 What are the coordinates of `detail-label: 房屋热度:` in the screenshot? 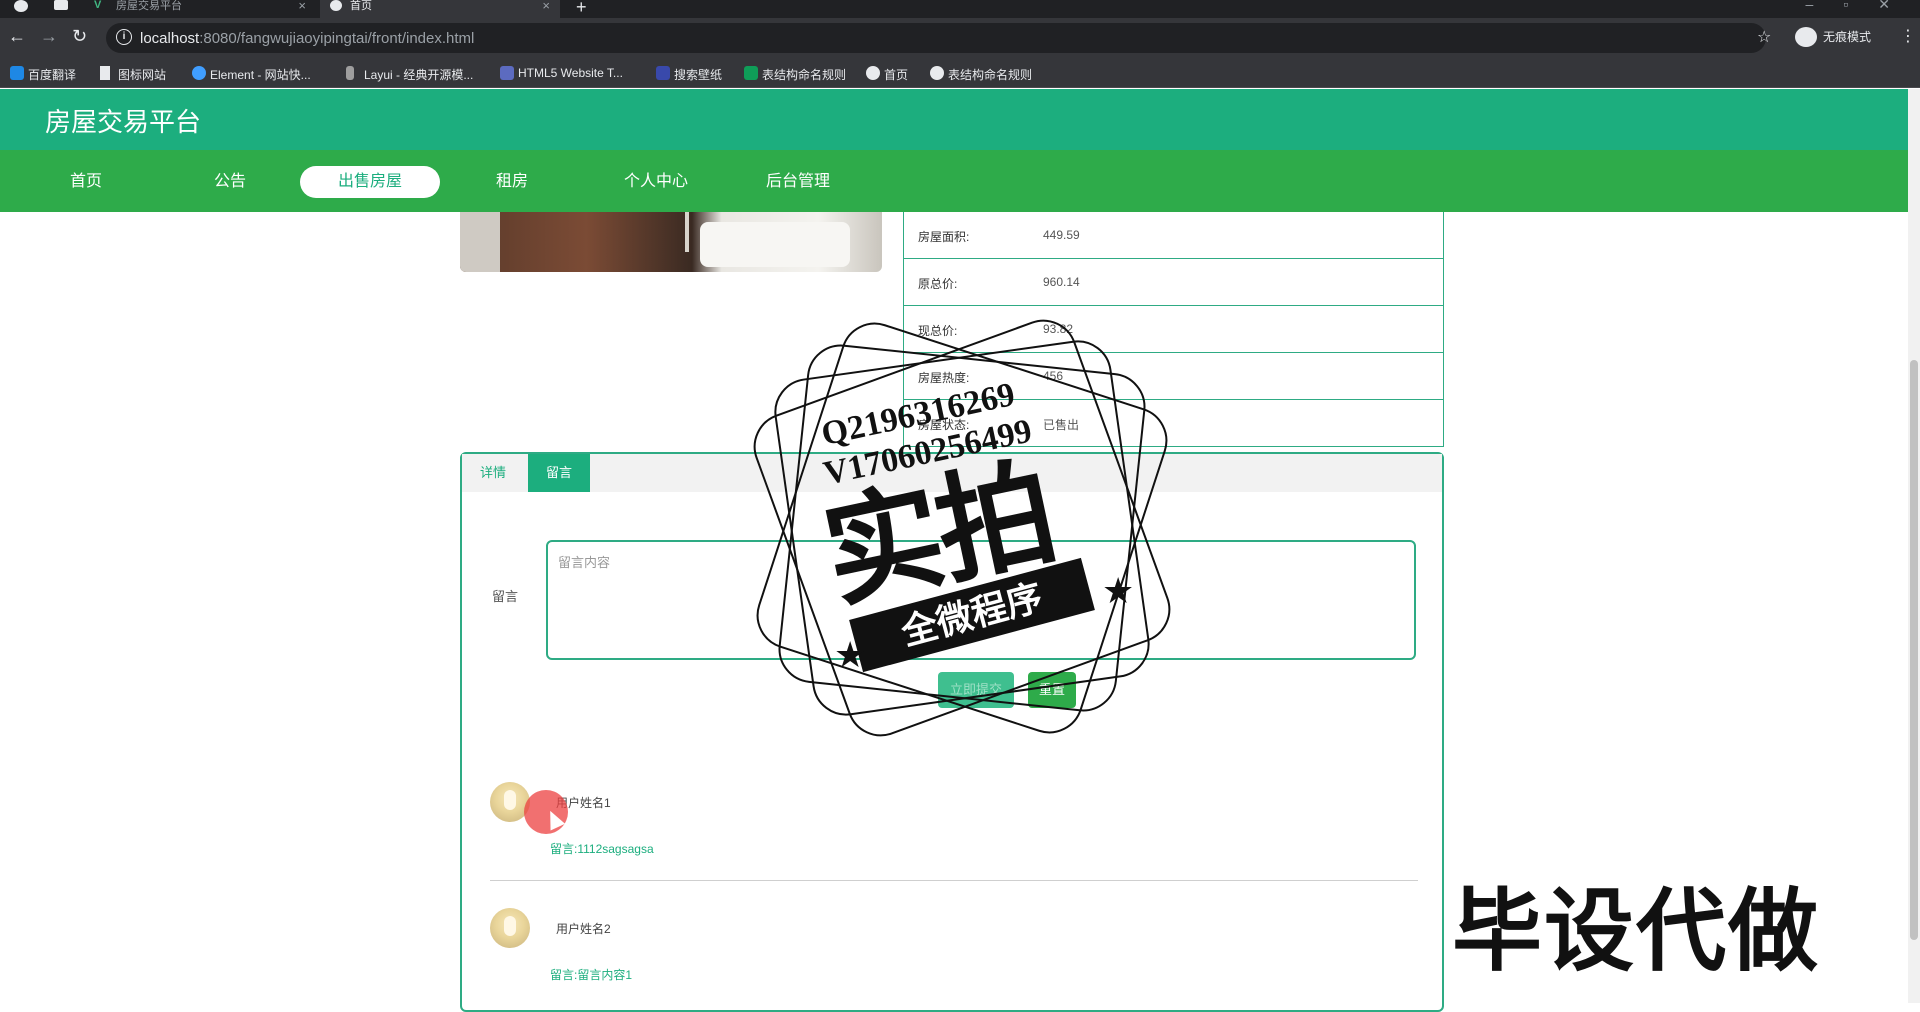 It's located at (944, 378).